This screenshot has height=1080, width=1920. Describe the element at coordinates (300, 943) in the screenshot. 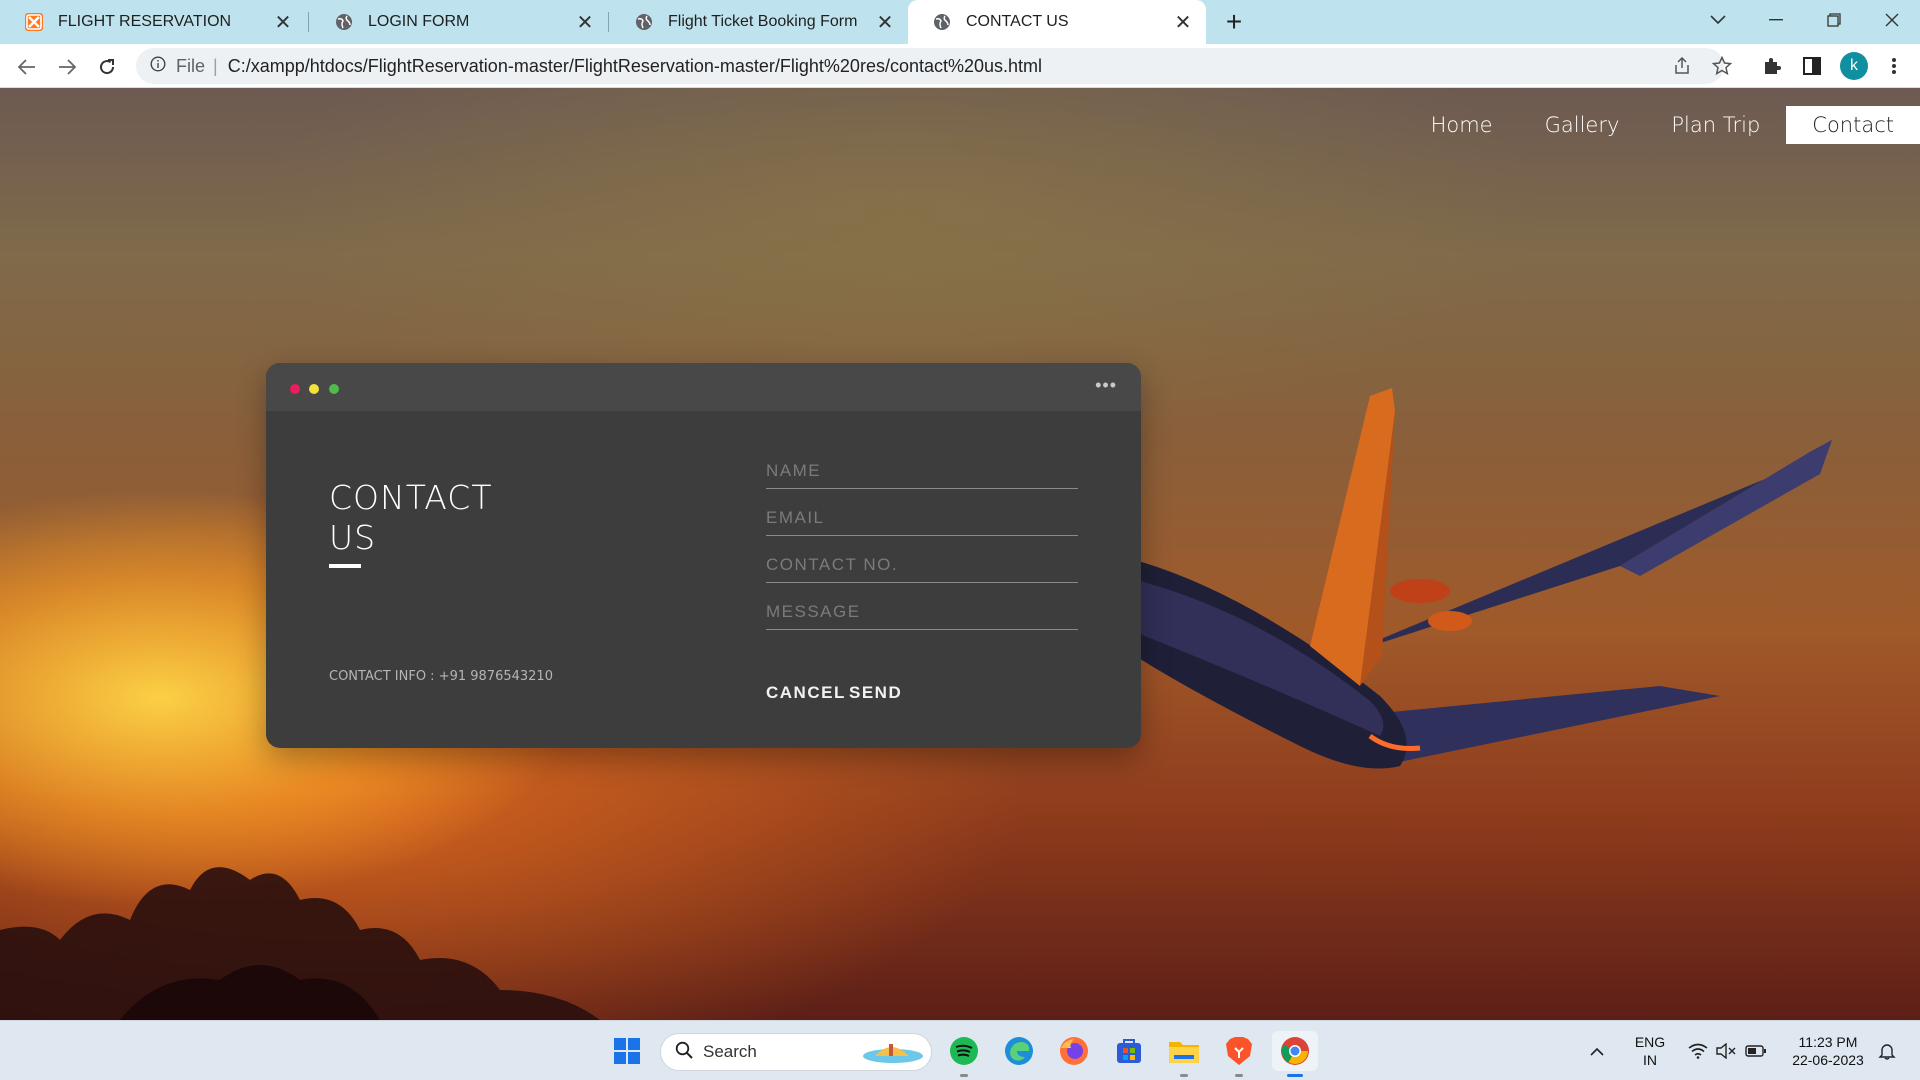

I see `clouds-silhouette` at that location.